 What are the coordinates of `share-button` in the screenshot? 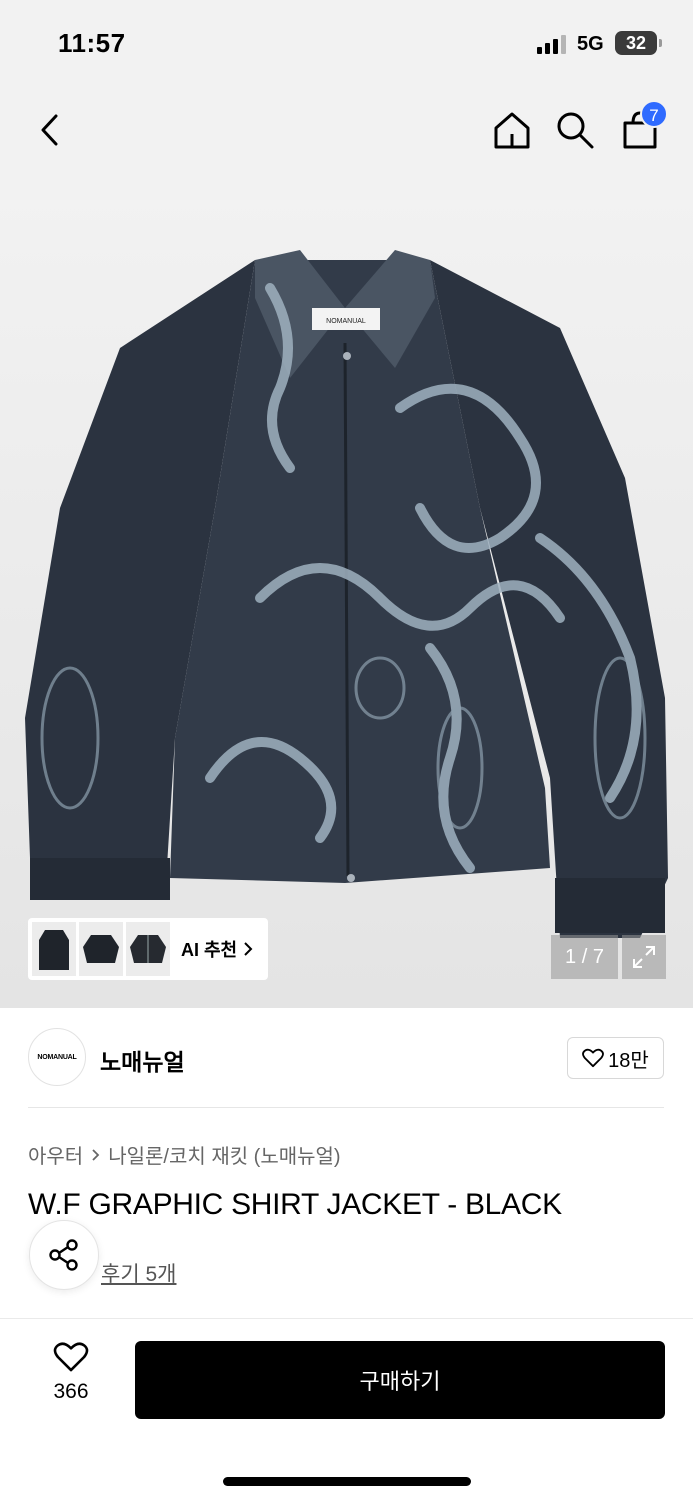 It's located at (64, 1255).